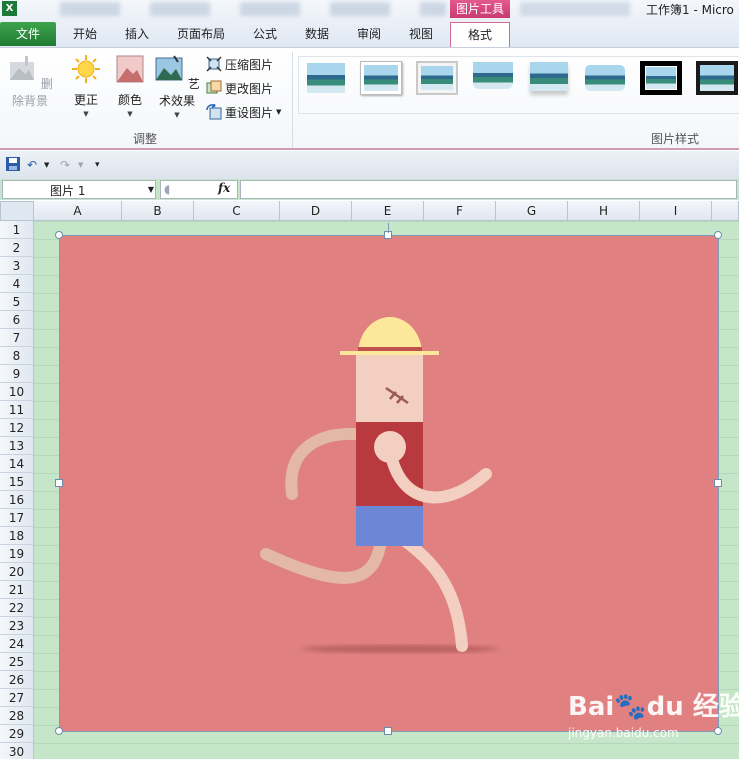 The width and height of the screenshot is (739, 759). What do you see at coordinates (389, 353) in the screenshot?
I see `hat-brim` at bounding box center [389, 353].